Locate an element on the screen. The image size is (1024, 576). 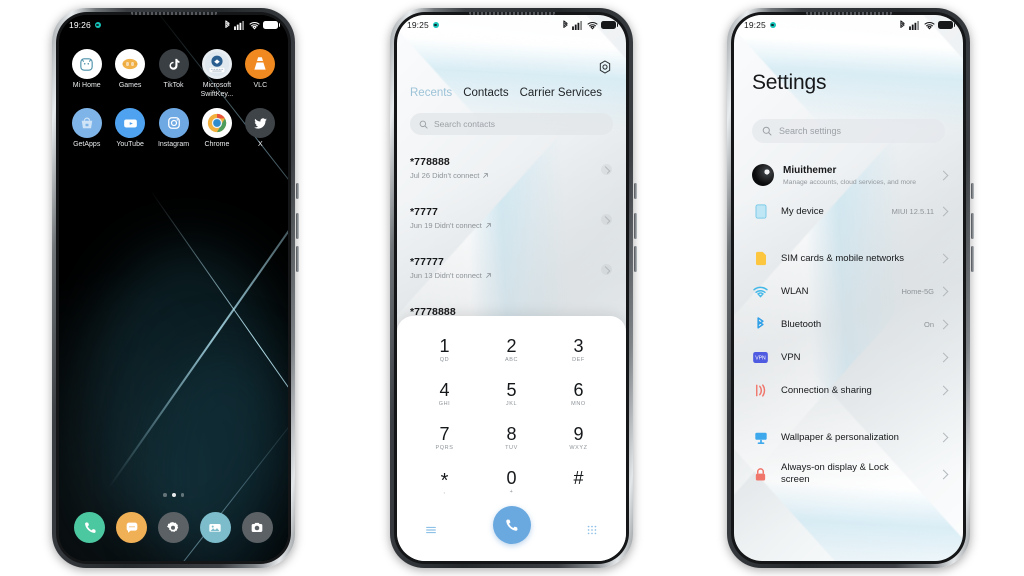
privacy-indicator-icon is located at coordinates (435, 25).